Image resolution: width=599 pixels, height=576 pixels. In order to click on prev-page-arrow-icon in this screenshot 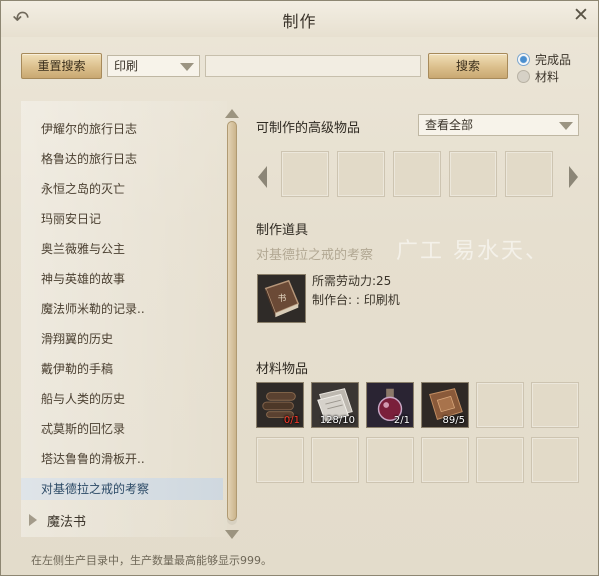, I will do `click(262, 177)`.